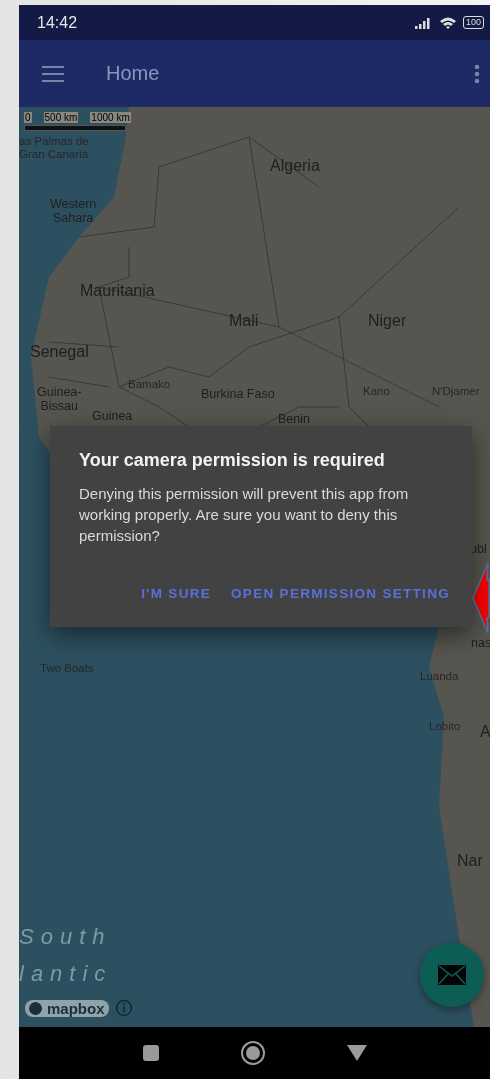 The image size is (490, 1079). I want to click on map-label: Senegal, so click(59, 352).